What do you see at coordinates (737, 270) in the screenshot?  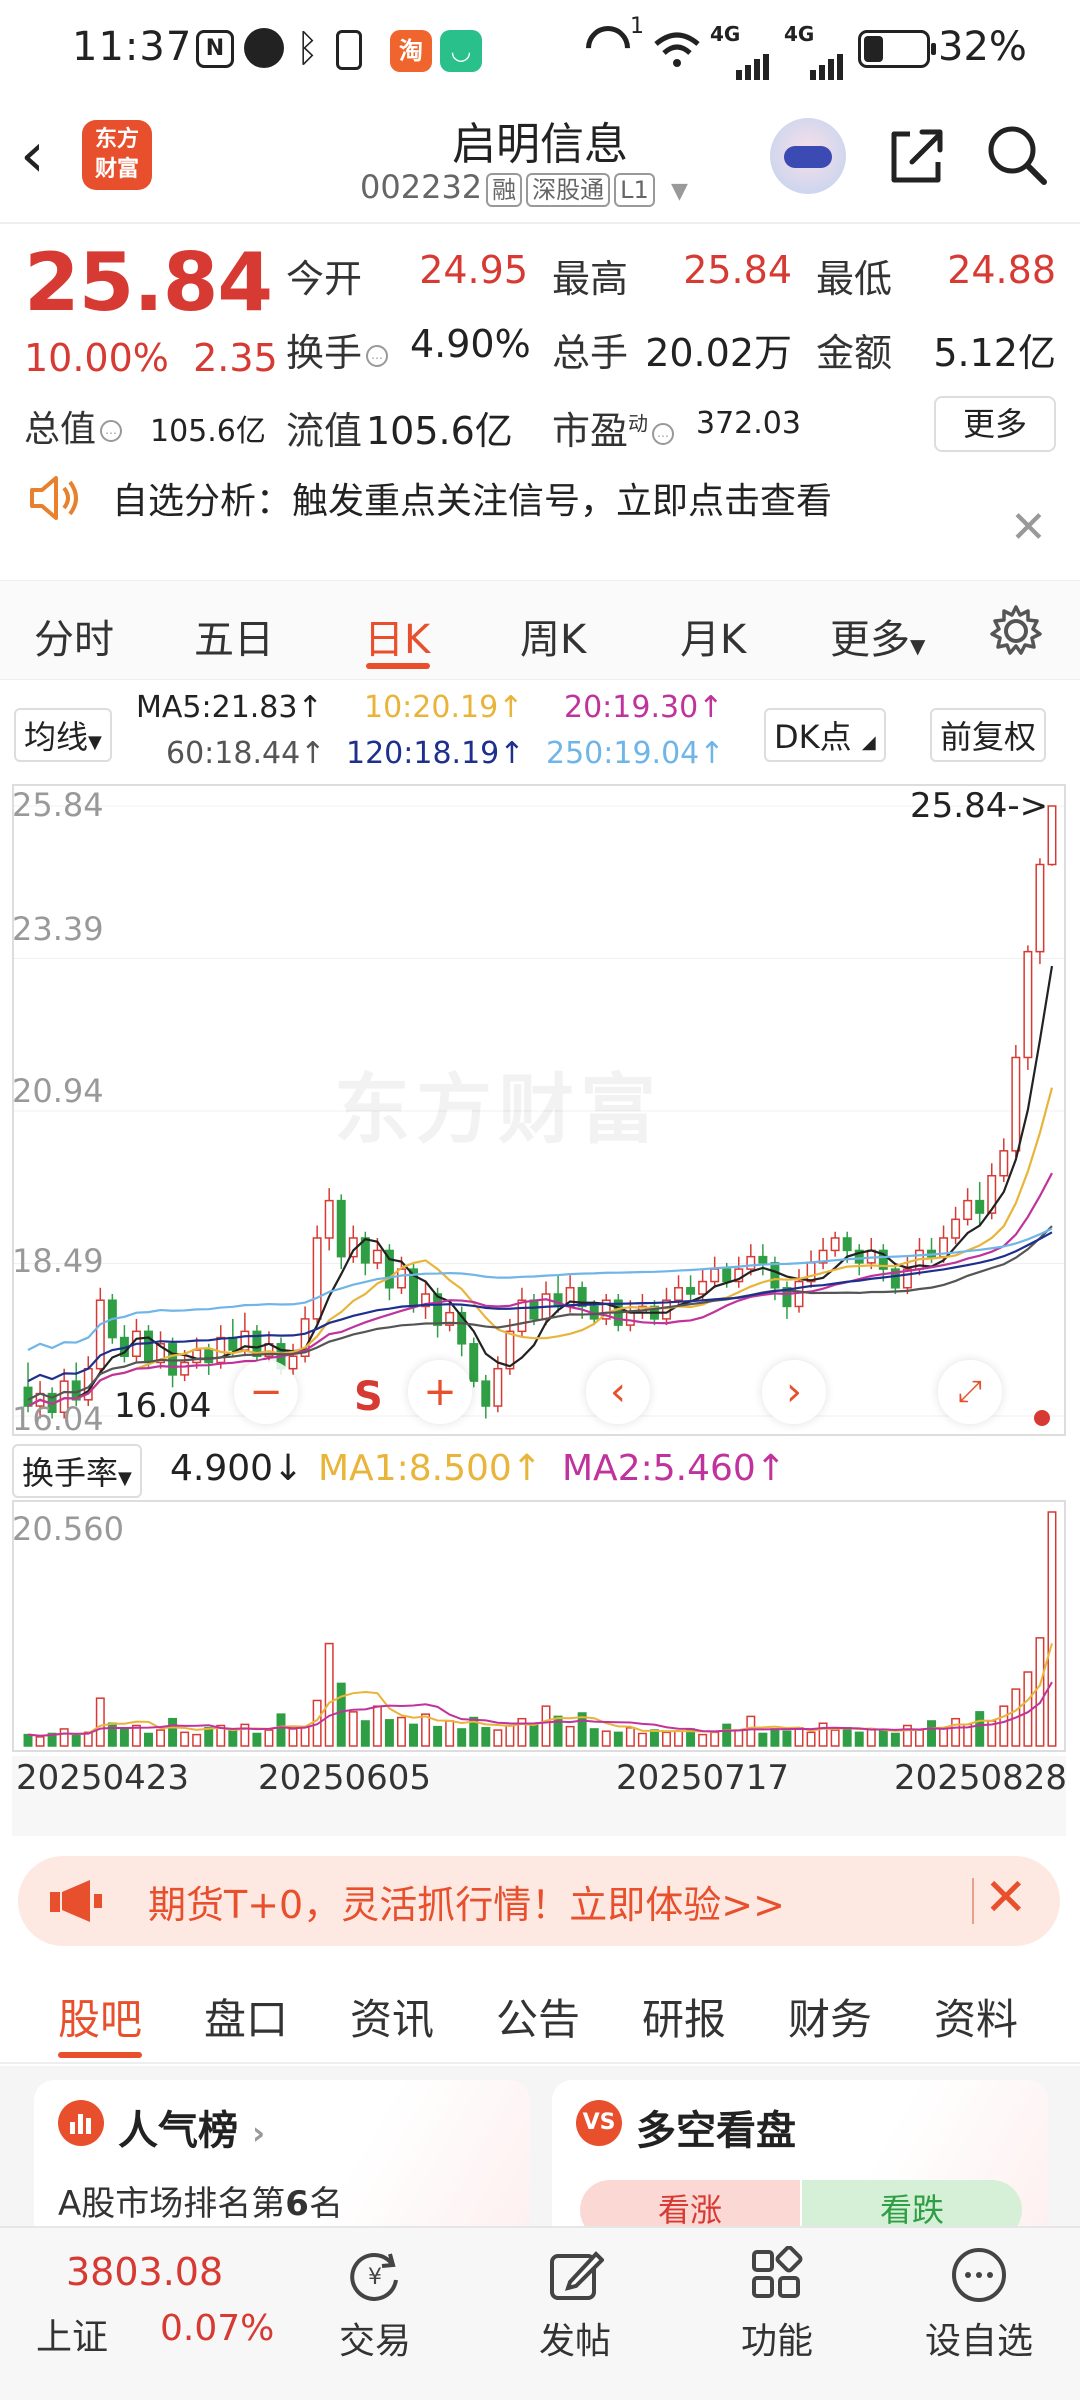 I see `high-value: 25.84` at bounding box center [737, 270].